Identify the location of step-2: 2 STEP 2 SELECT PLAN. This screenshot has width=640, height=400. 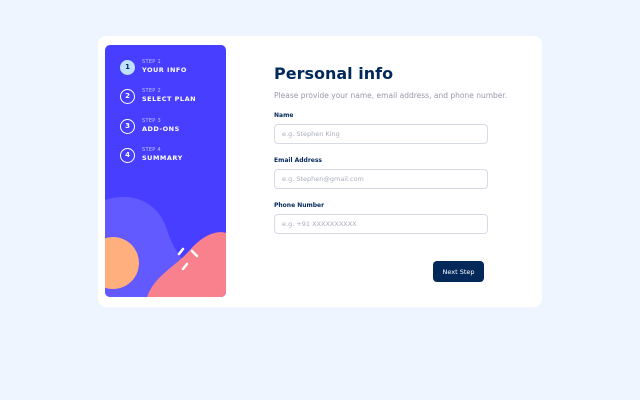
(158, 96).